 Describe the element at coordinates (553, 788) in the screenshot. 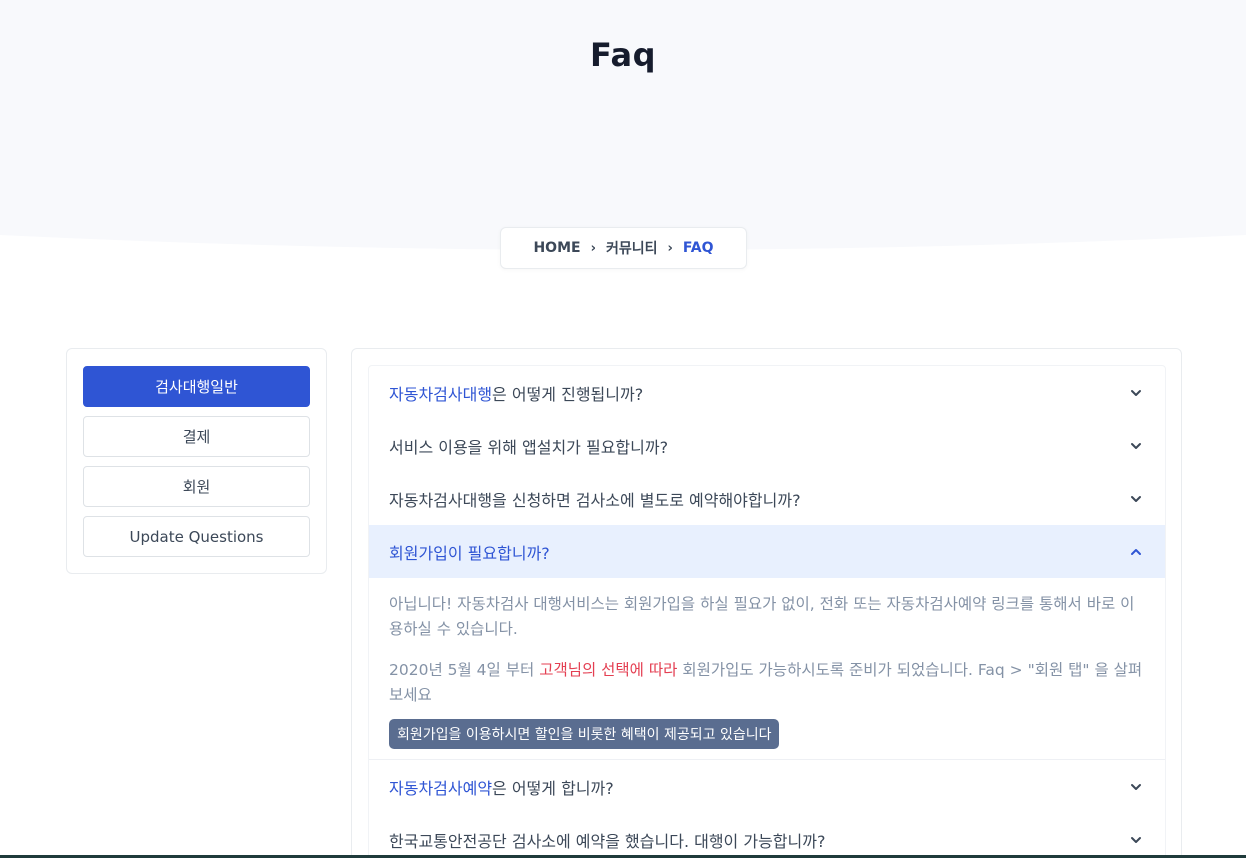

I see `question-text: 은 어떻게 합니까?` at that location.